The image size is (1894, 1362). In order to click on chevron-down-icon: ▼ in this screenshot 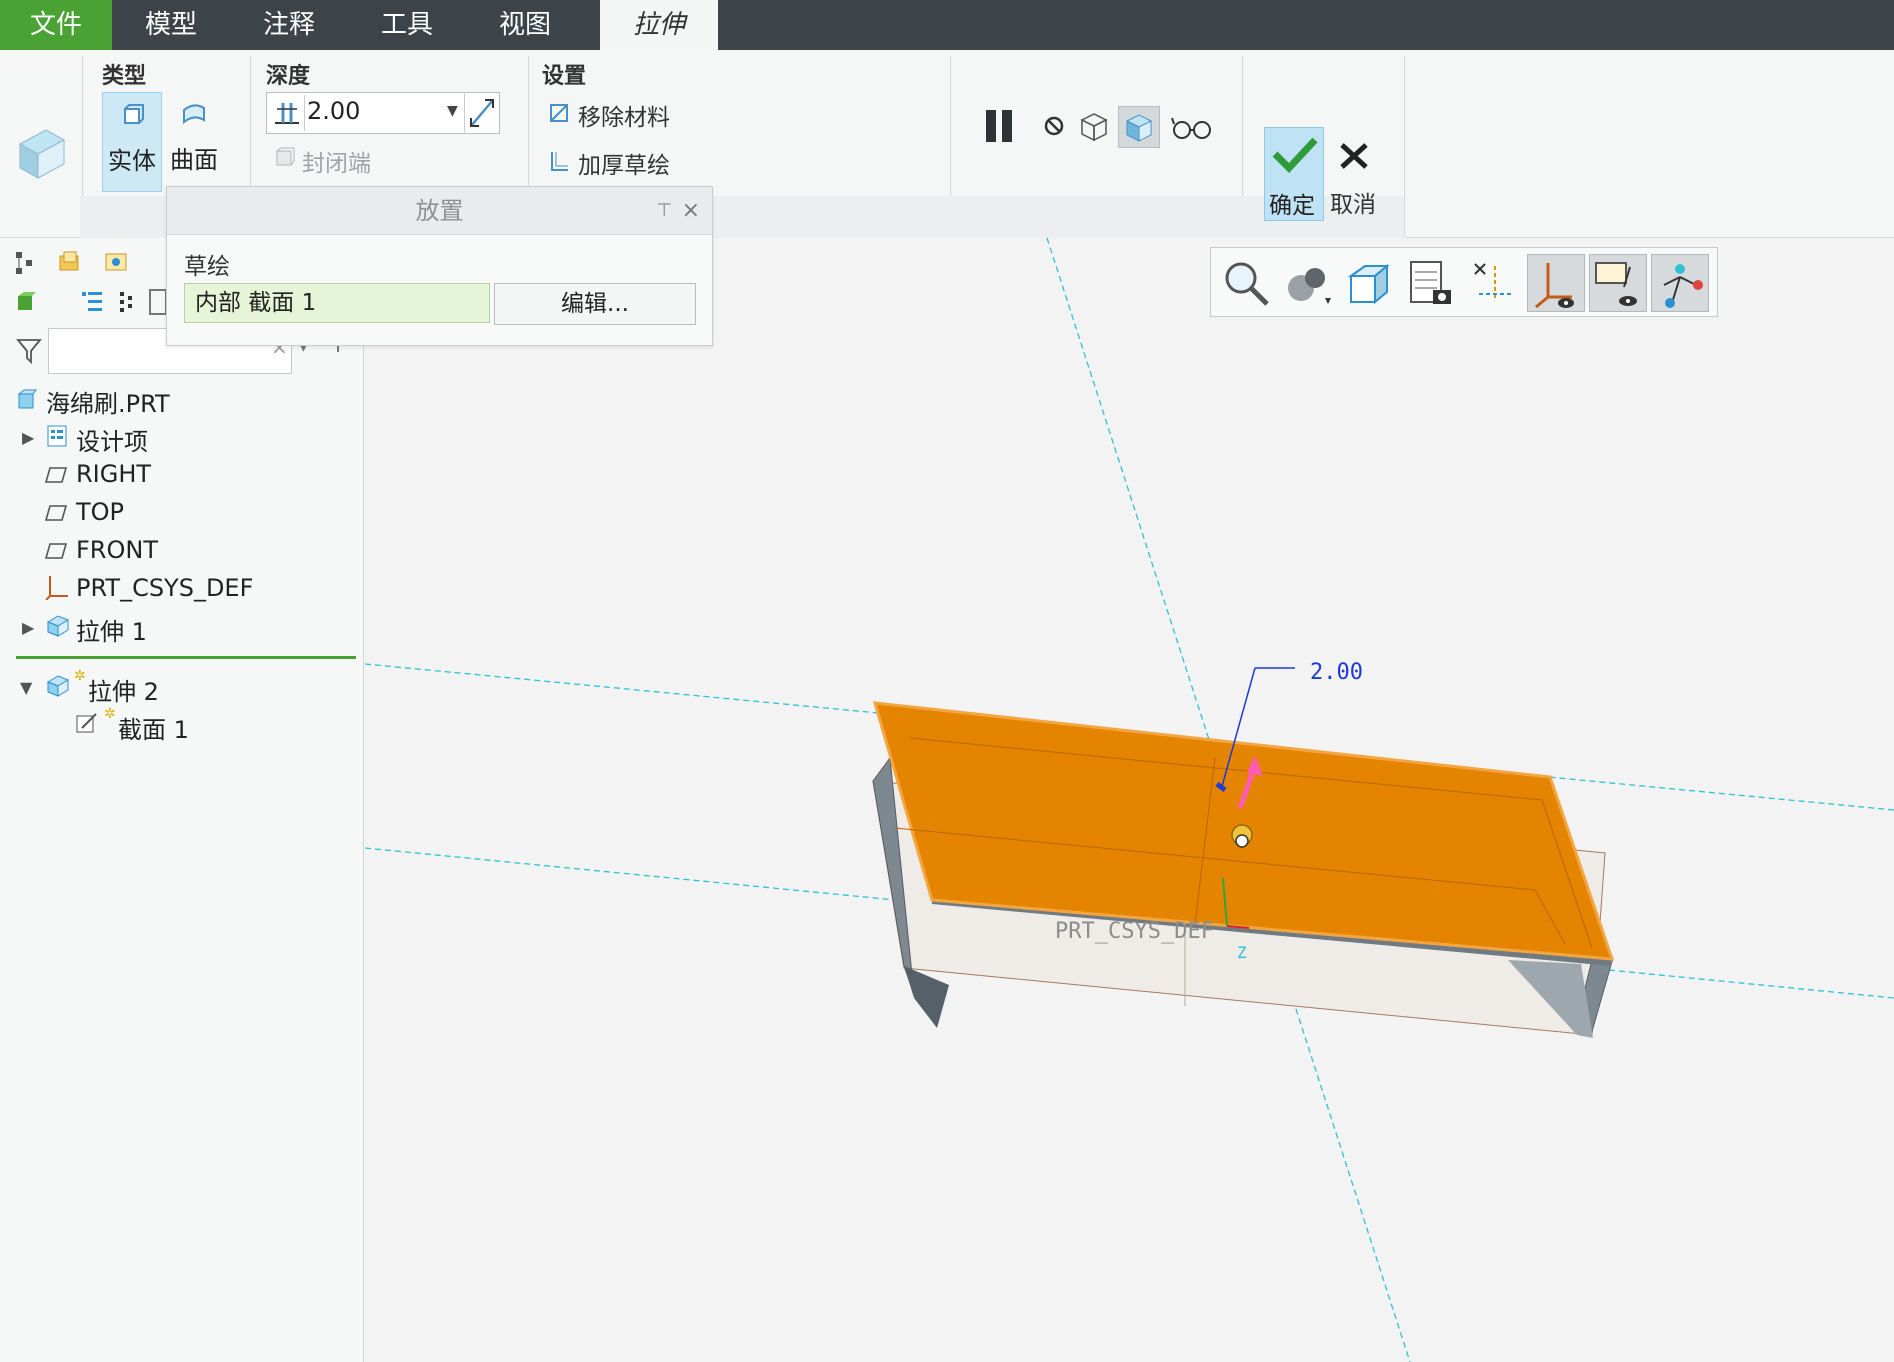, I will do `click(452, 111)`.